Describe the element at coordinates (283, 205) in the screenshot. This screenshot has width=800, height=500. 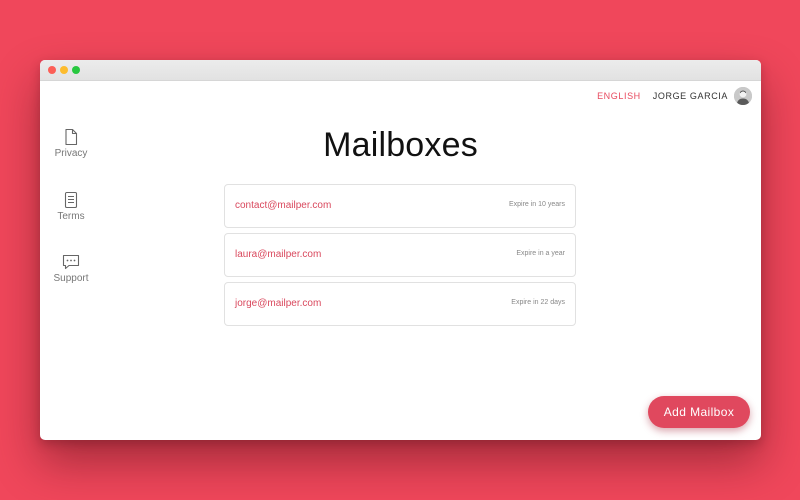
I see `mailbox-email: contact@mailper.com` at that location.